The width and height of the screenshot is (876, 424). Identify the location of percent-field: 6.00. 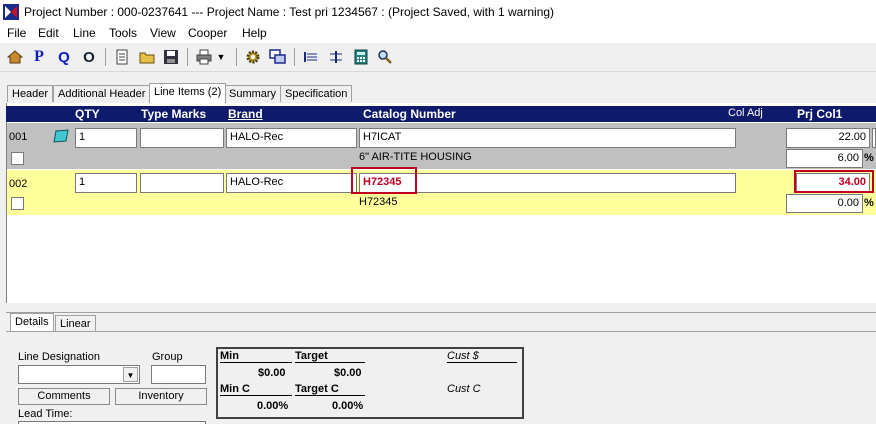
(824, 158).